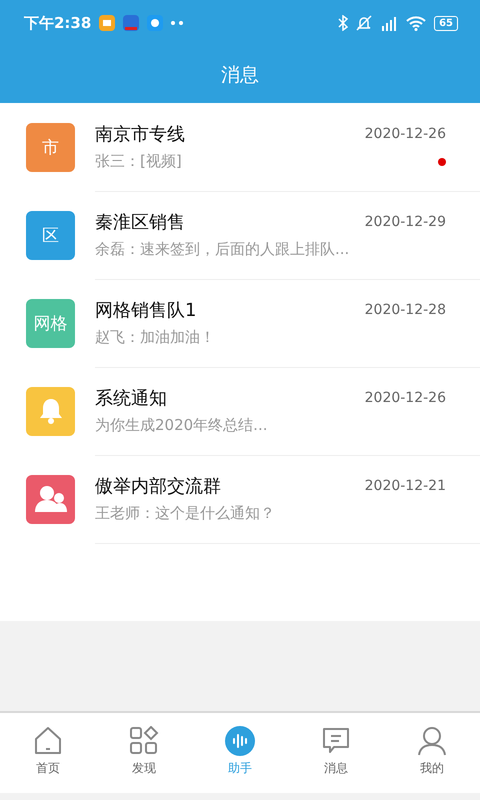 The image size is (480, 800). I want to click on tab-button: 我的, so click(432, 753).